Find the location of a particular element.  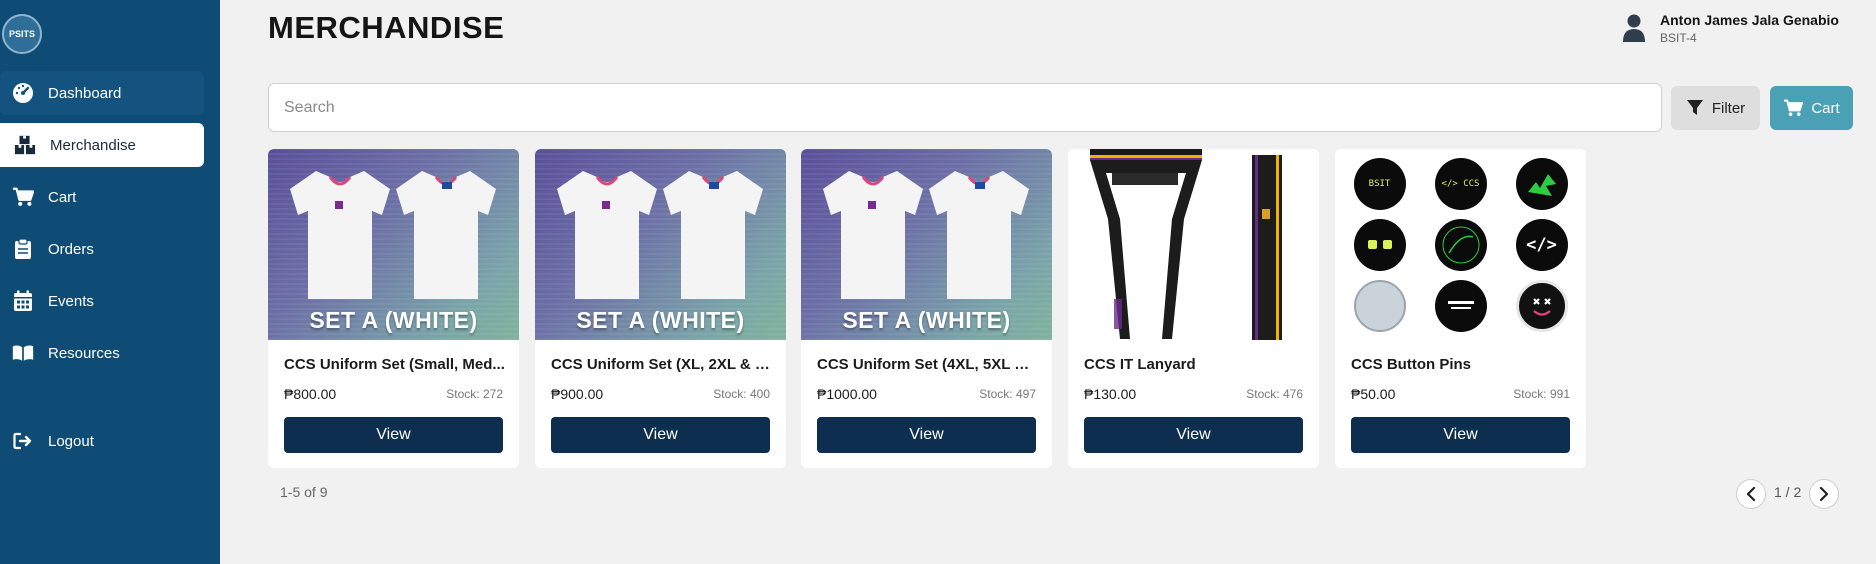

pin-dragon is located at coordinates (1460, 244).